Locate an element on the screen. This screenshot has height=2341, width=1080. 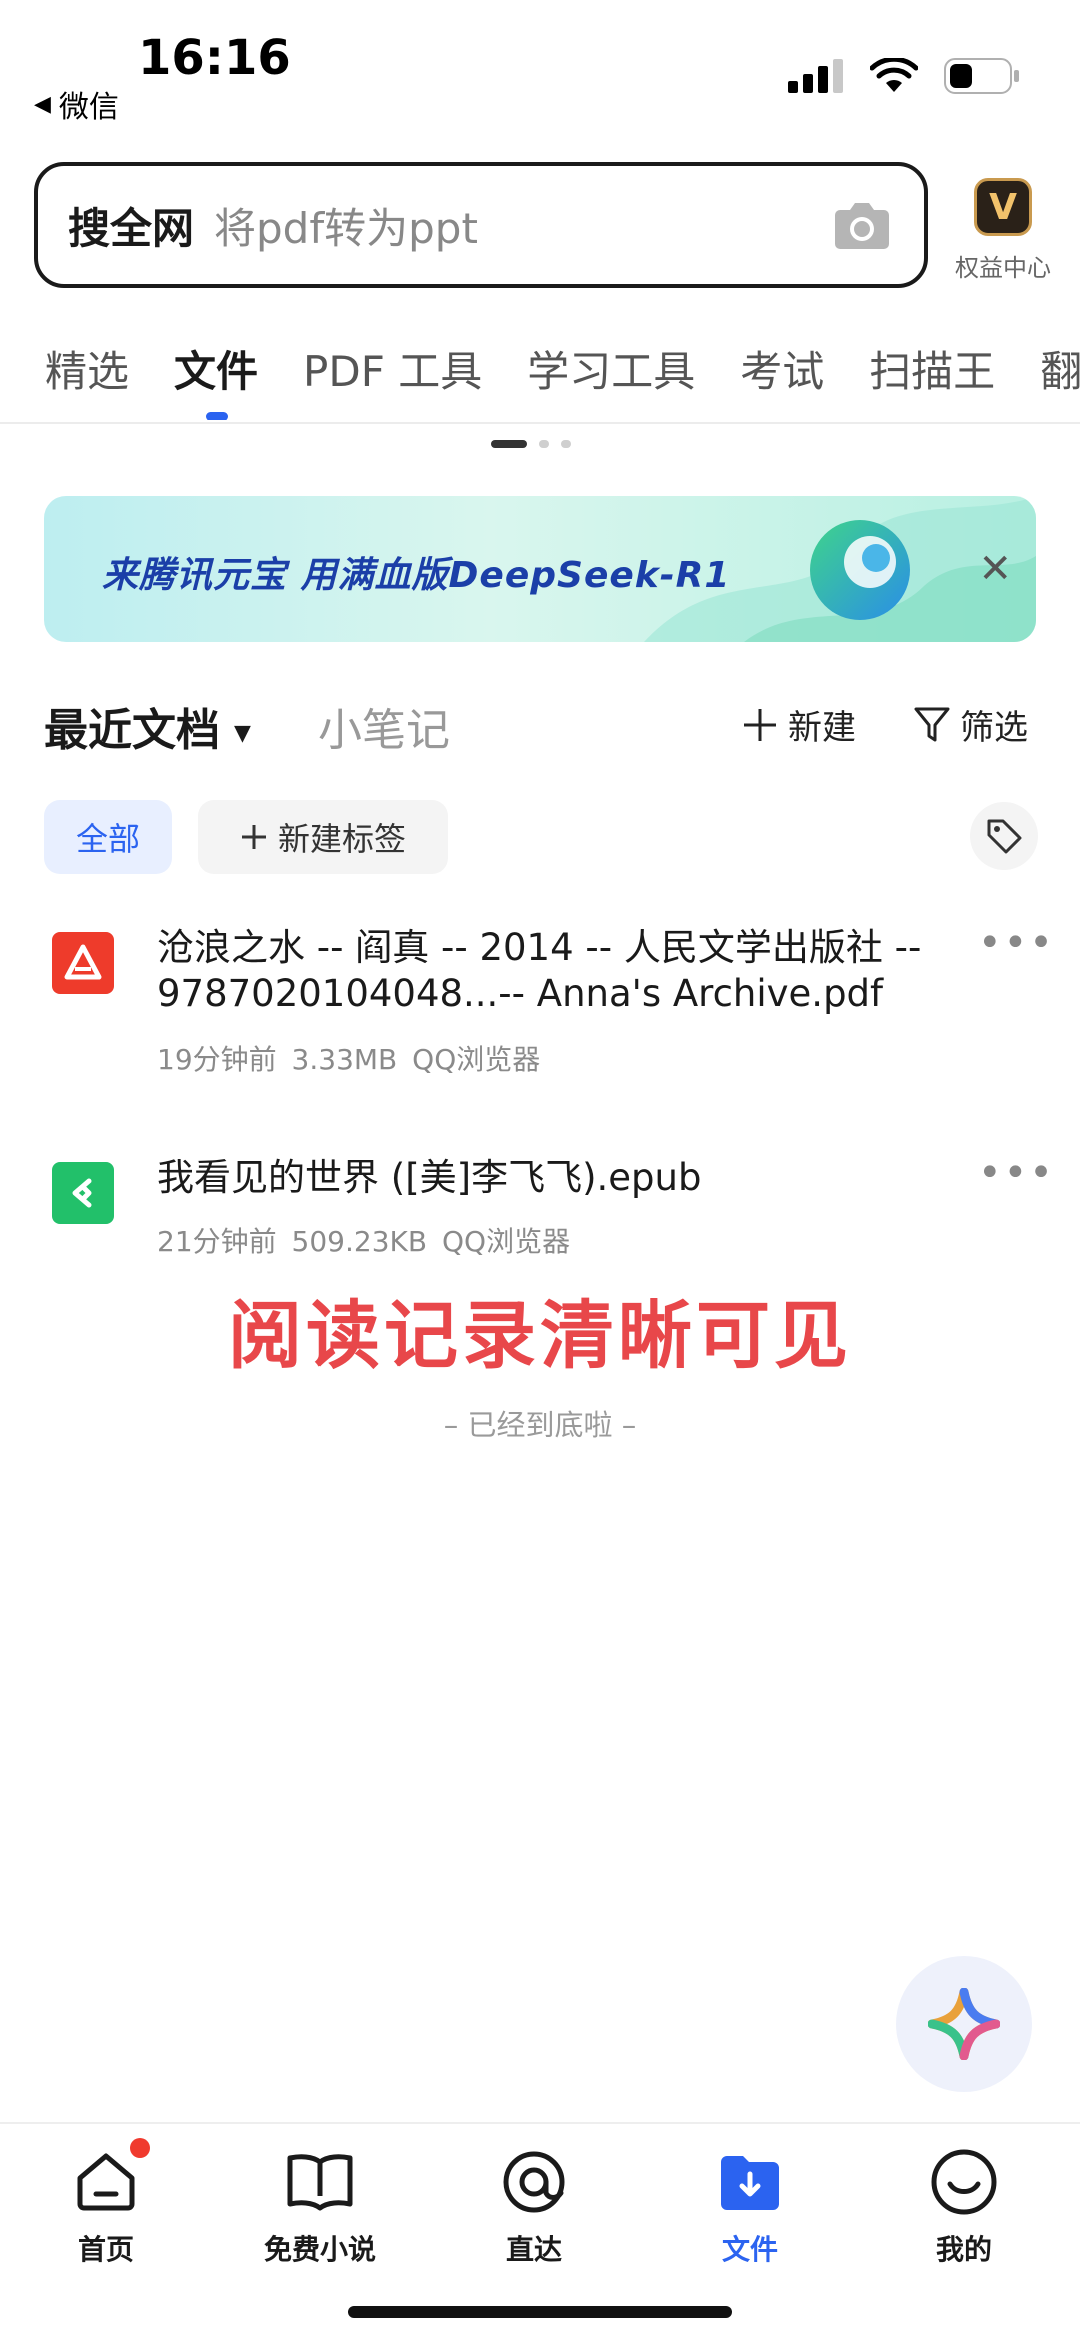
ai-assistant-button is located at coordinates (964, 2024).